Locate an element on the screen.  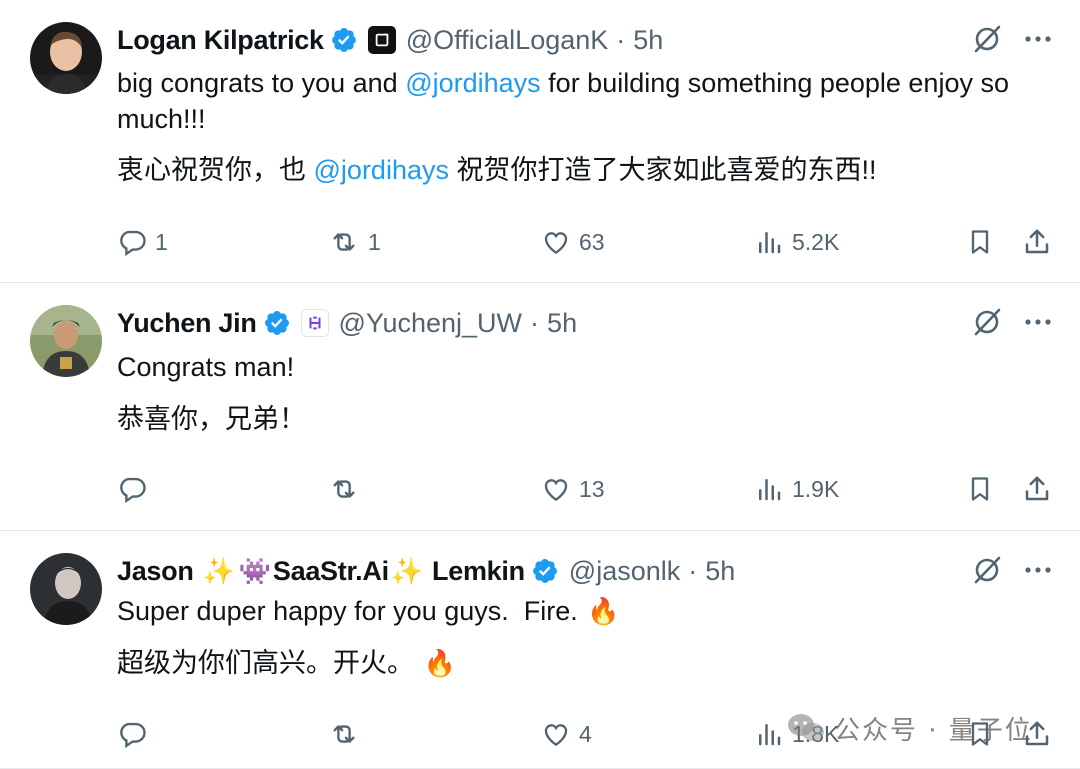
like-button: 4 is located at coordinates (566, 734).